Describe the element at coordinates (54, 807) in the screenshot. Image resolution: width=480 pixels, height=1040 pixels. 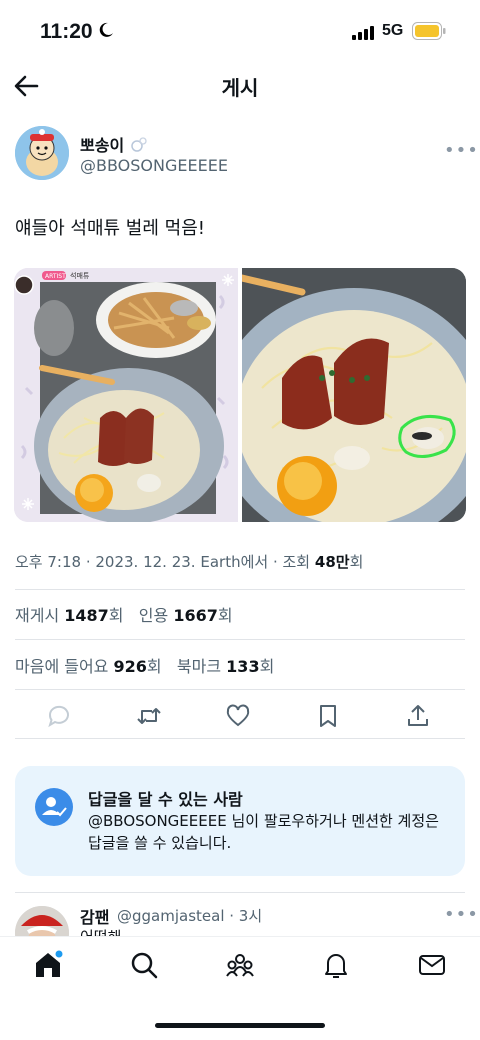
I see `people-icon` at that location.